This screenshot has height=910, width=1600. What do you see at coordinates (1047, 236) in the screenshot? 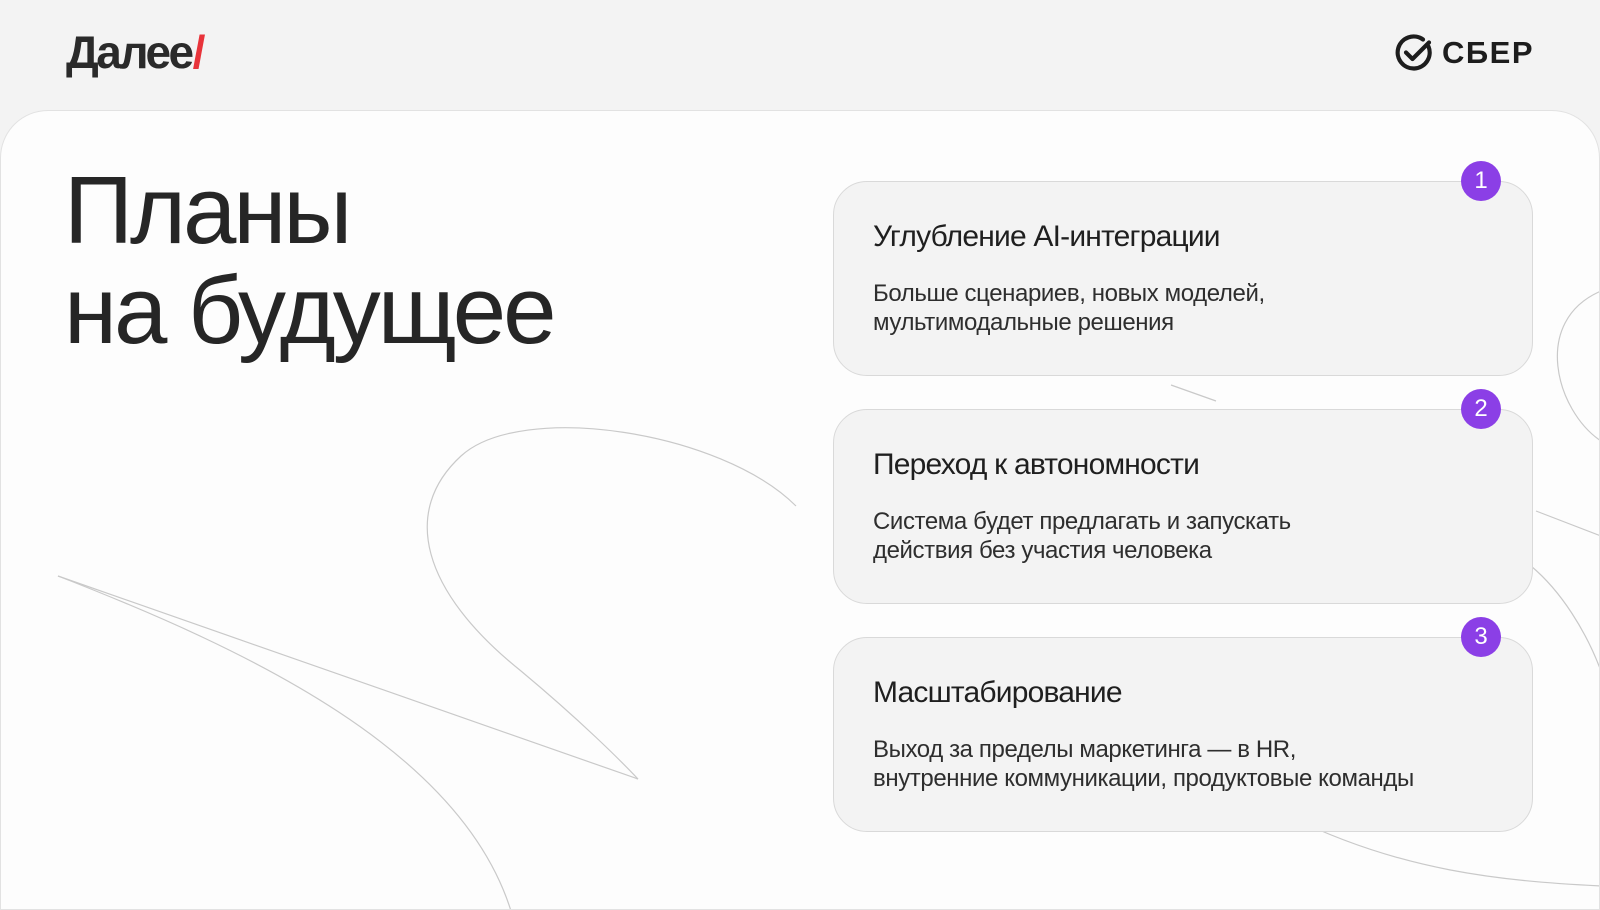
I see `plan-card-title: Углубление AI-интеграции` at bounding box center [1047, 236].